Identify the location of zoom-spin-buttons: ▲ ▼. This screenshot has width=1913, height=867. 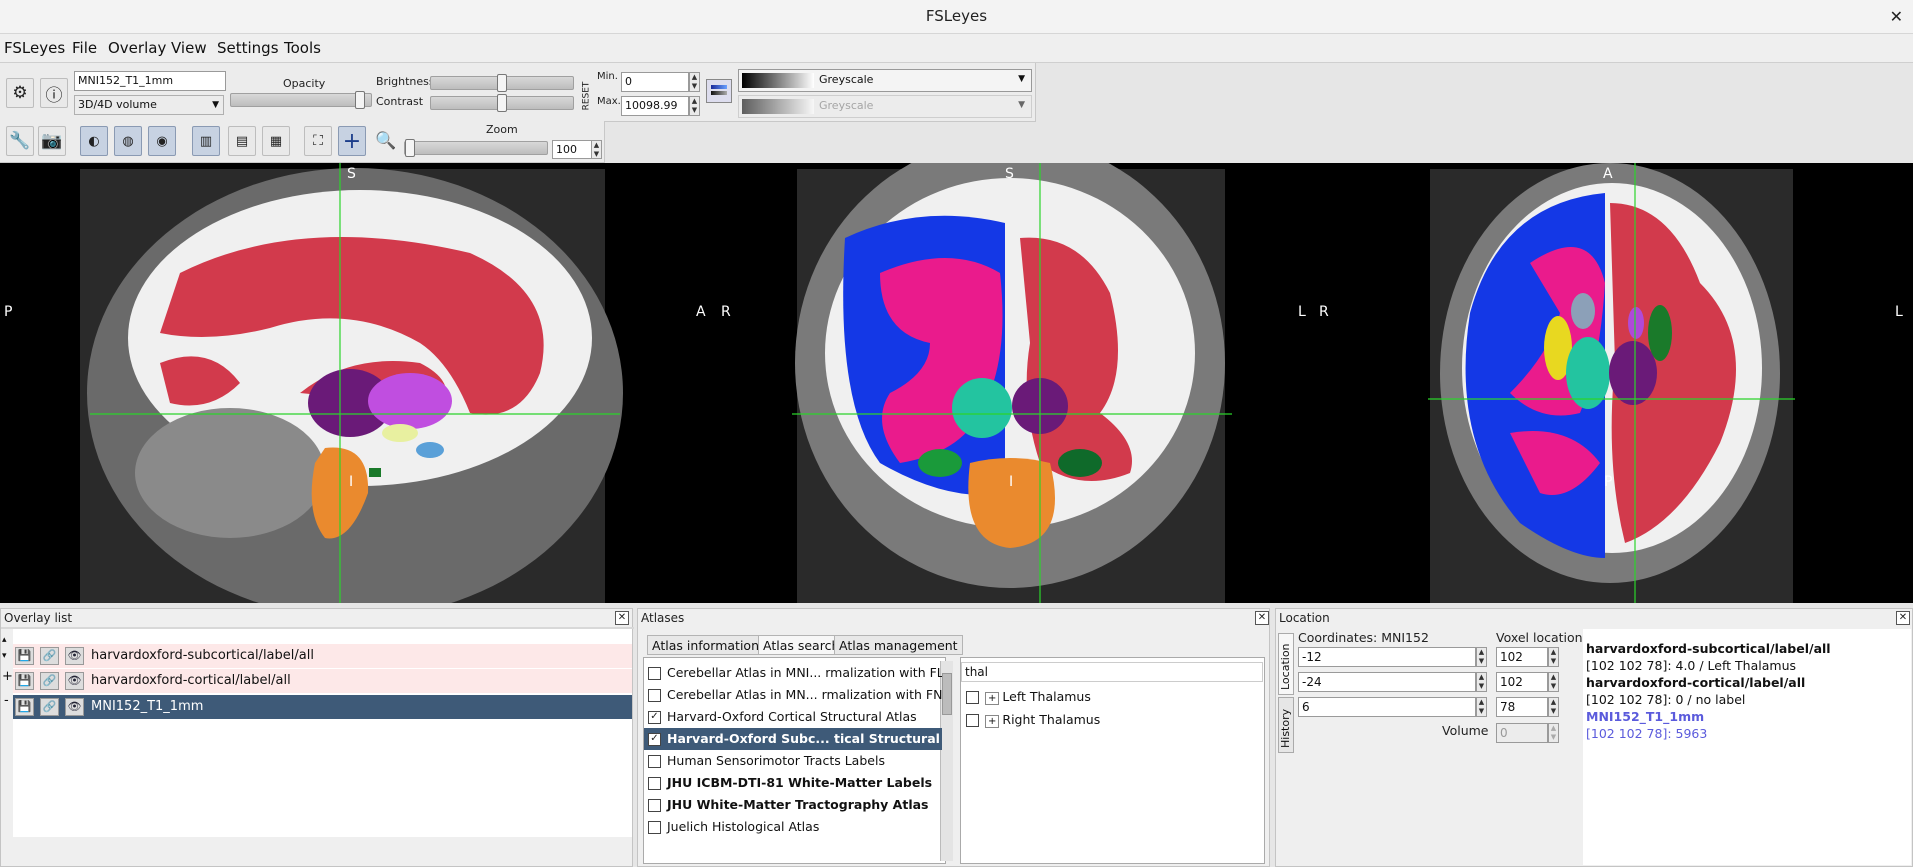
(596, 149).